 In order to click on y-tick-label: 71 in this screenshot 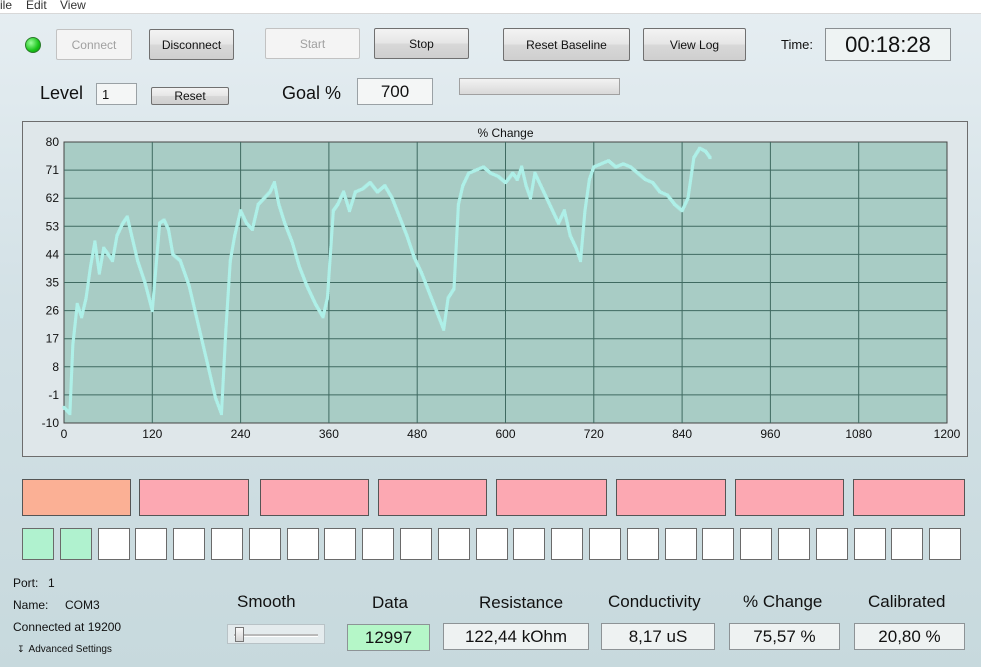, I will do `click(53, 170)`.